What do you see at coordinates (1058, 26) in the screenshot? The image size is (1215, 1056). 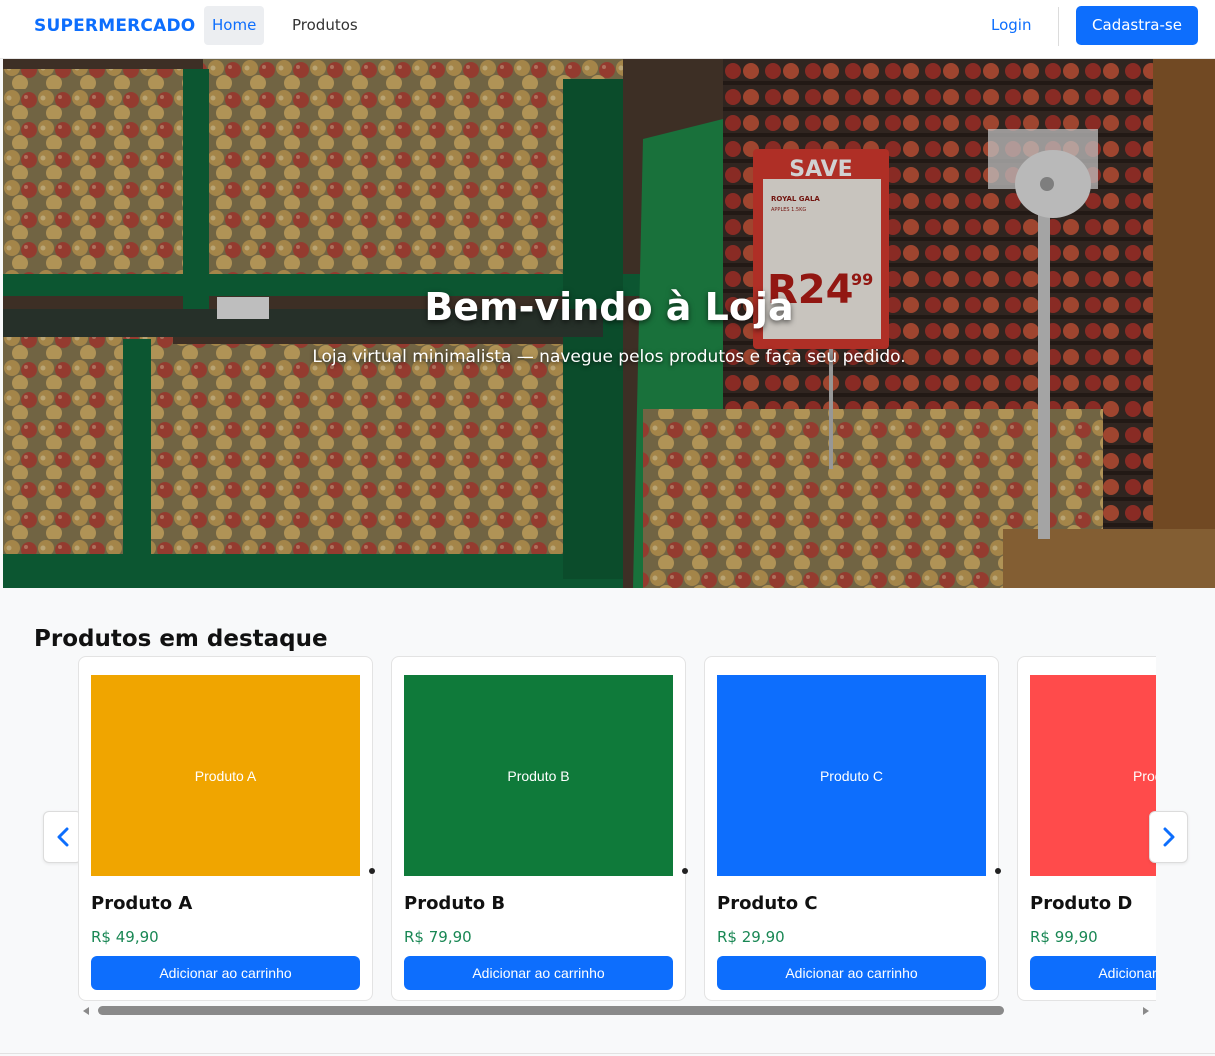 I see `nav-divider` at bounding box center [1058, 26].